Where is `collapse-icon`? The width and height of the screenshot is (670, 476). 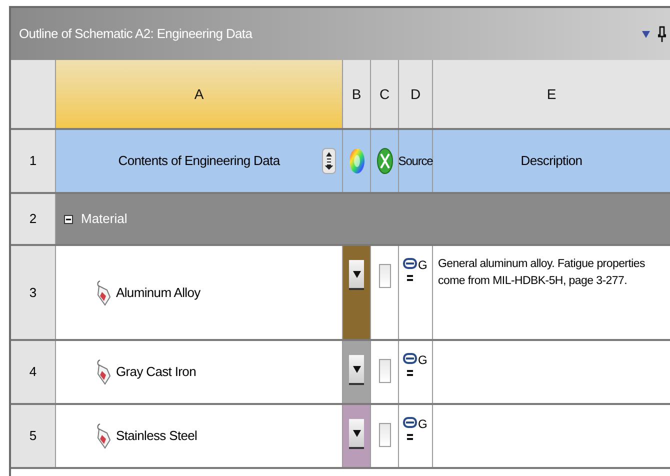 collapse-icon is located at coordinates (68, 219).